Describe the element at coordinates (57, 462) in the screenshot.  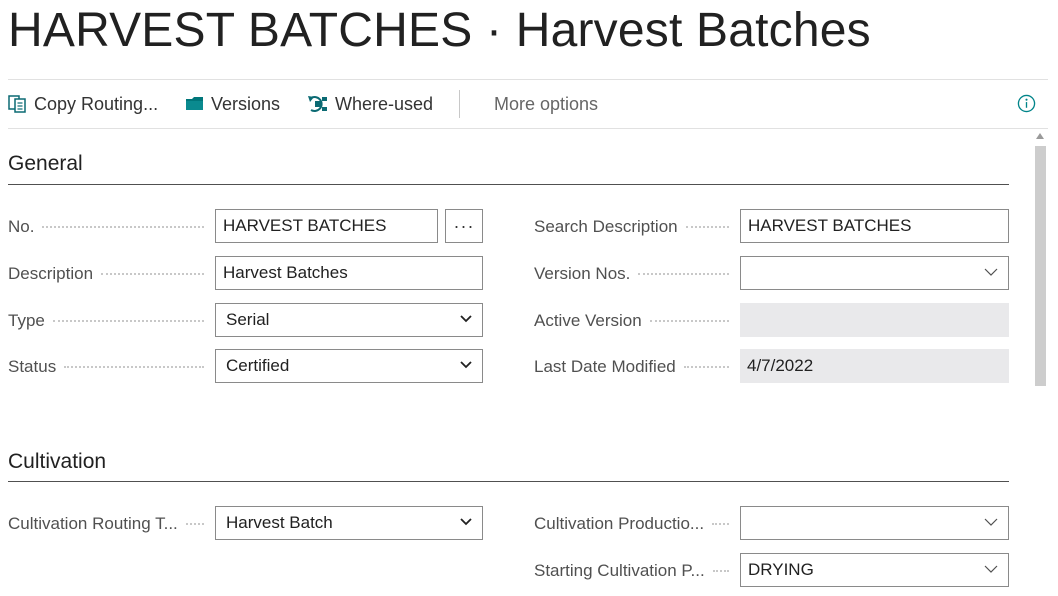
I see `cultivation-section-heading: Cultivation` at that location.